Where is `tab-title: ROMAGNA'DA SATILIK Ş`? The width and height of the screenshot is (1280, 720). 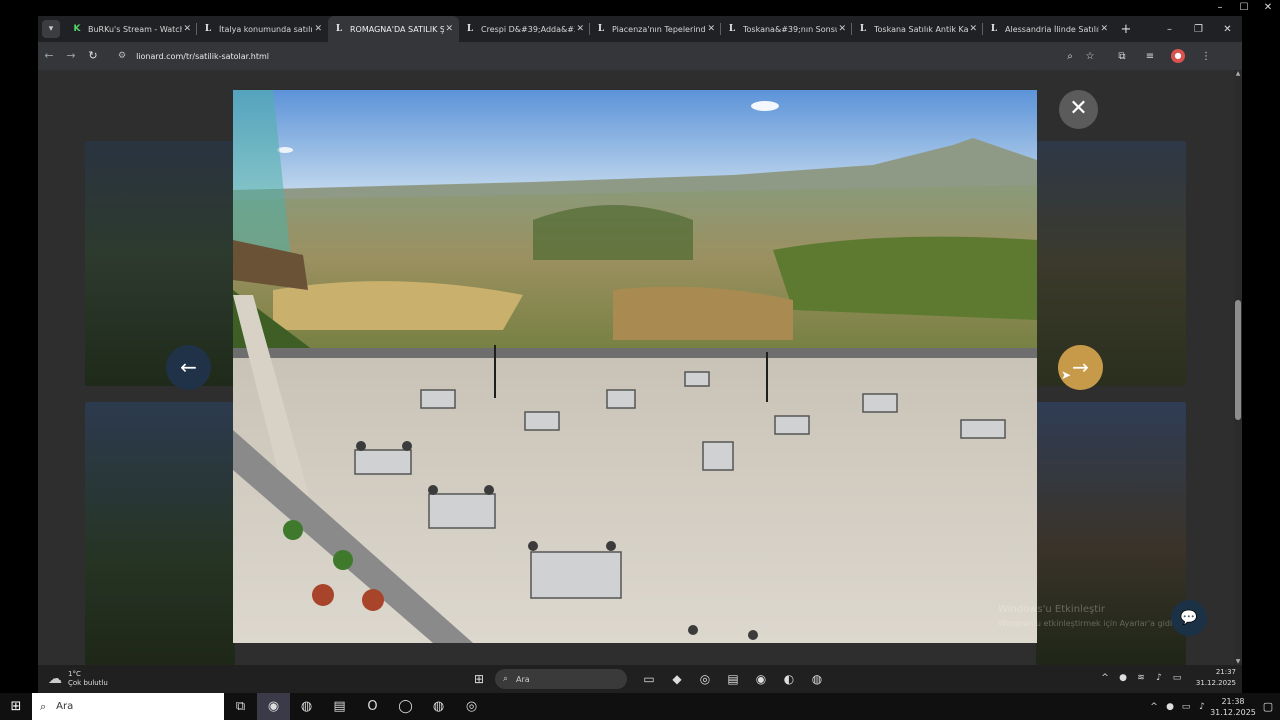 tab-title: ROMAGNA'DA SATILIK Ş is located at coordinates (397, 29).